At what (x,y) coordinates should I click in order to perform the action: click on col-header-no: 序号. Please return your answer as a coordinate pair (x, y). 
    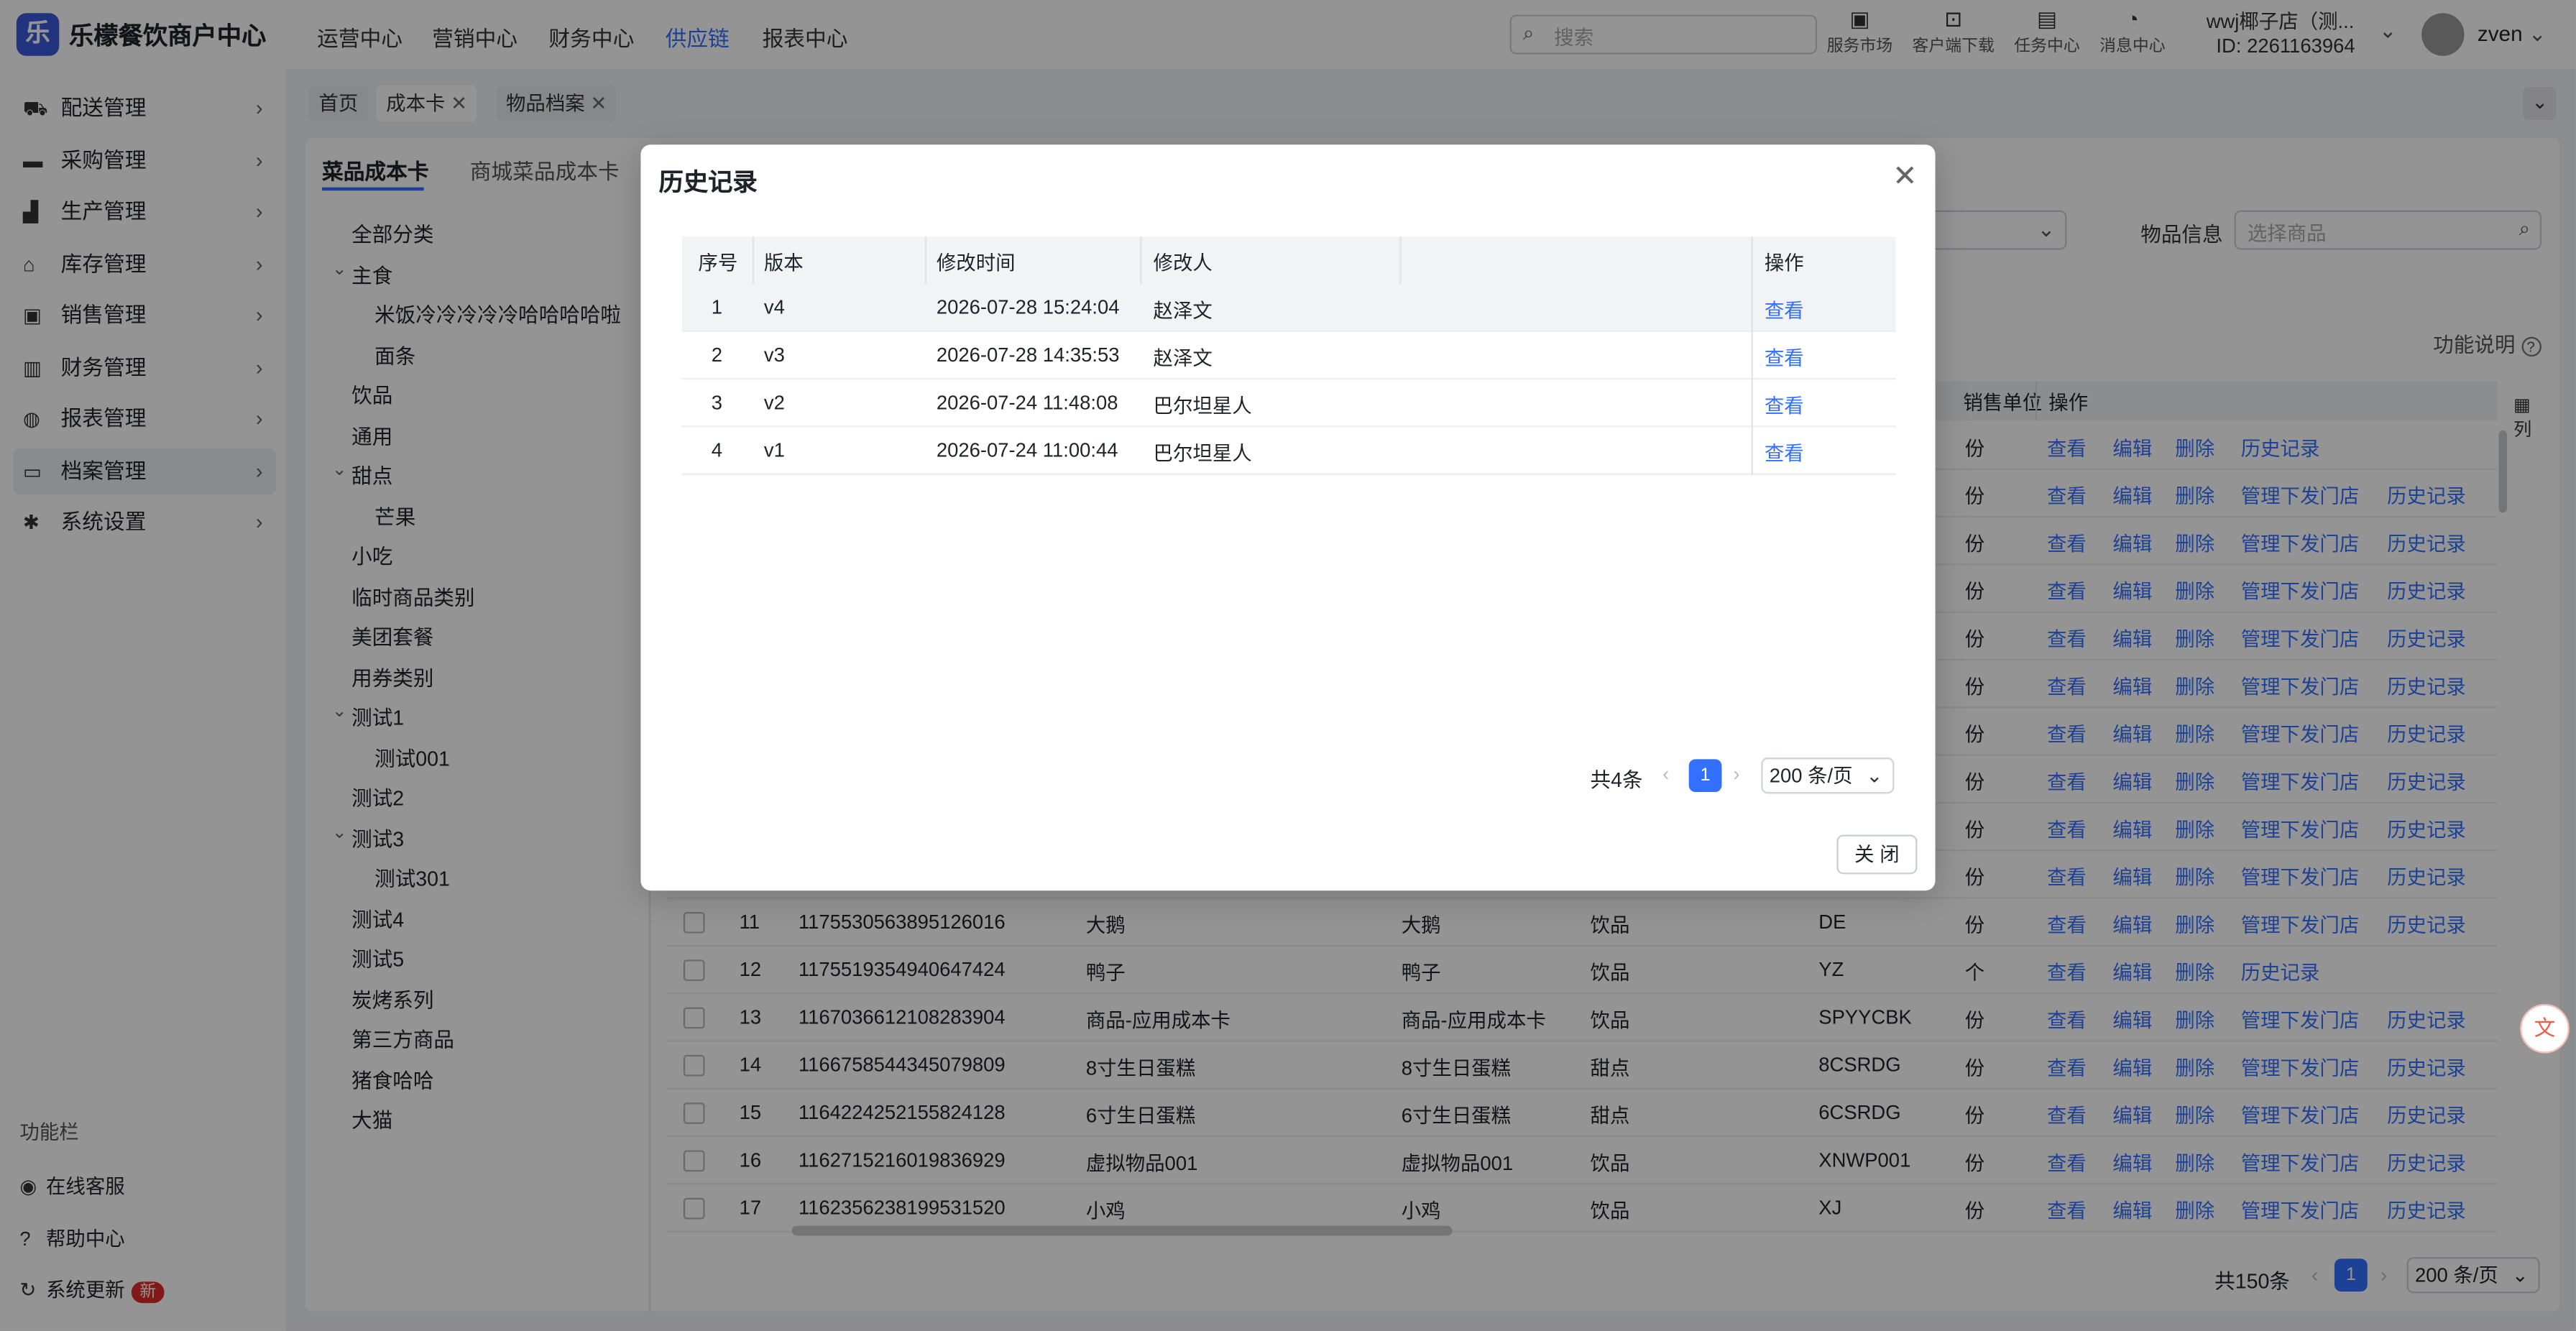
    Looking at the image, I should click on (718, 263).